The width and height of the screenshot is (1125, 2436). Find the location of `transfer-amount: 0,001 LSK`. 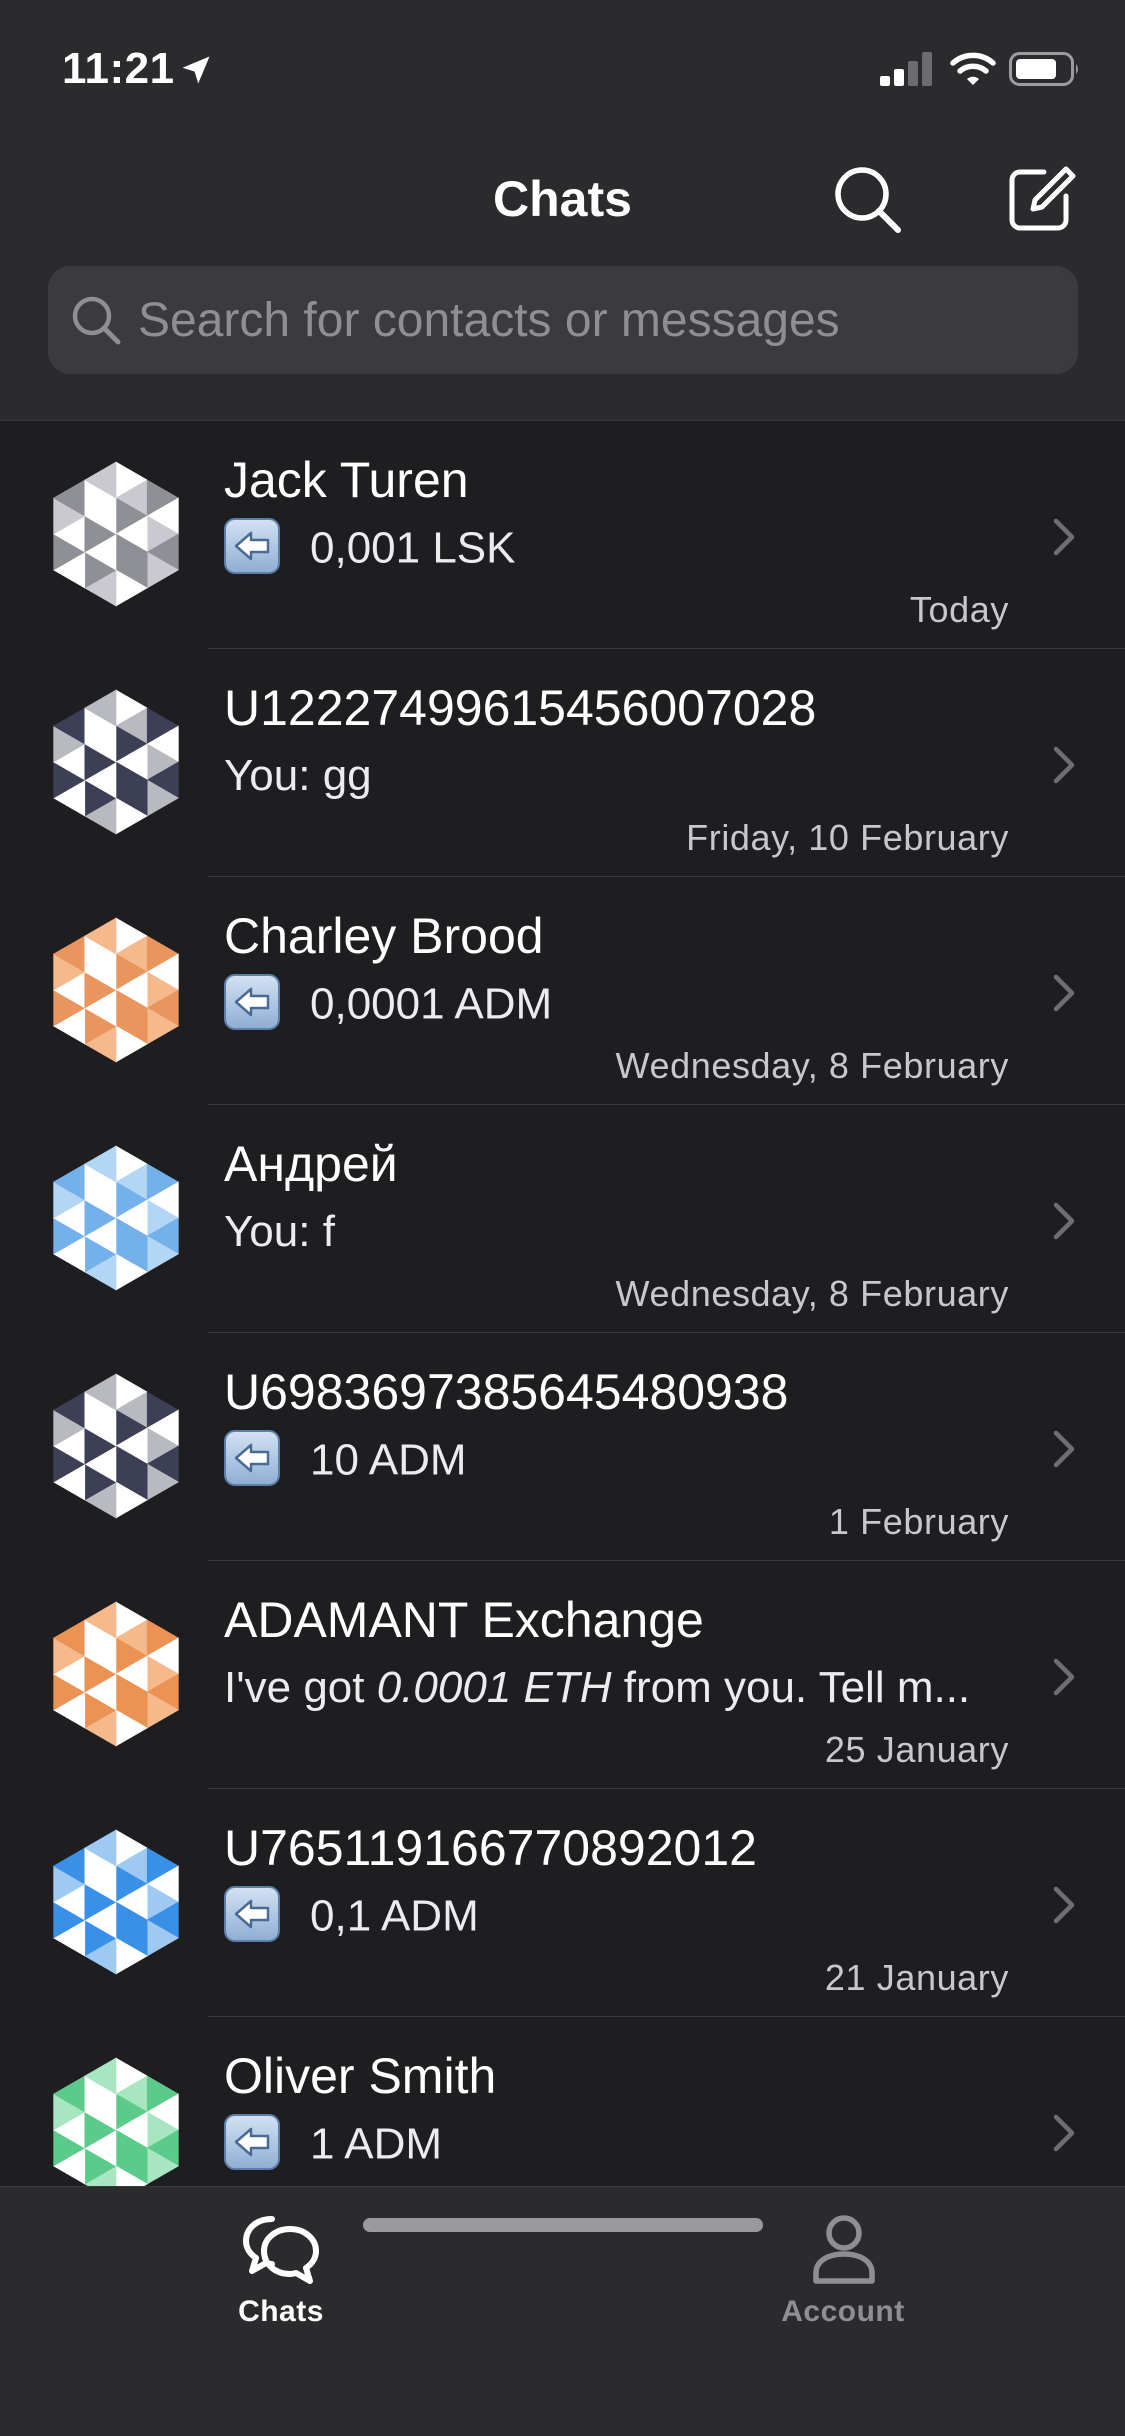

transfer-amount: 0,001 LSK is located at coordinates (413, 548).